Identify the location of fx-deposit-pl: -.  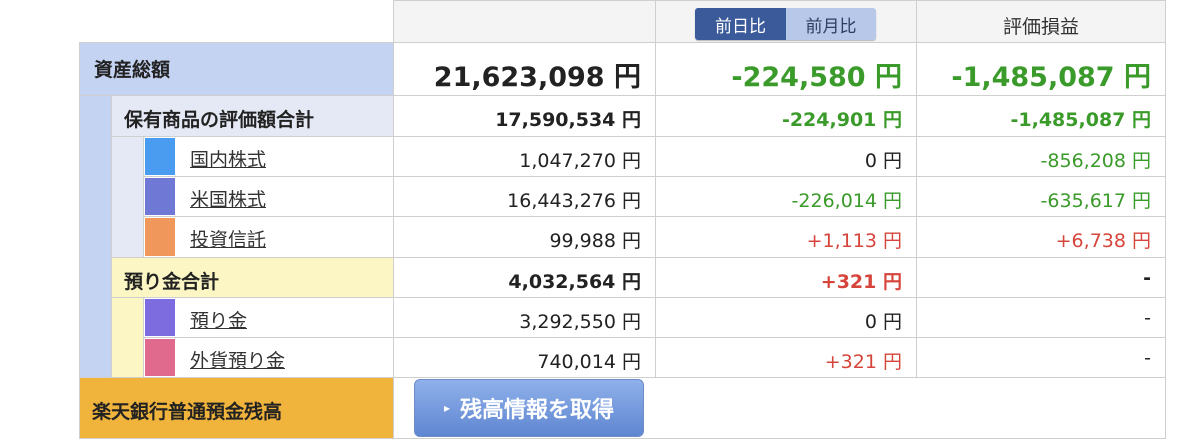
(1147, 358).